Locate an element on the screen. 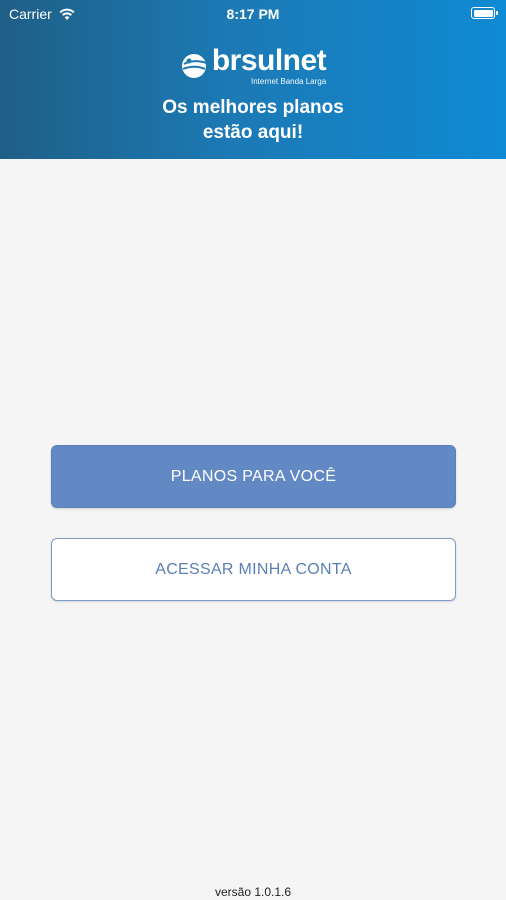 This screenshot has height=900, width=506. access-account-button: ACESSAR MINHA CONTA is located at coordinates (253, 569).